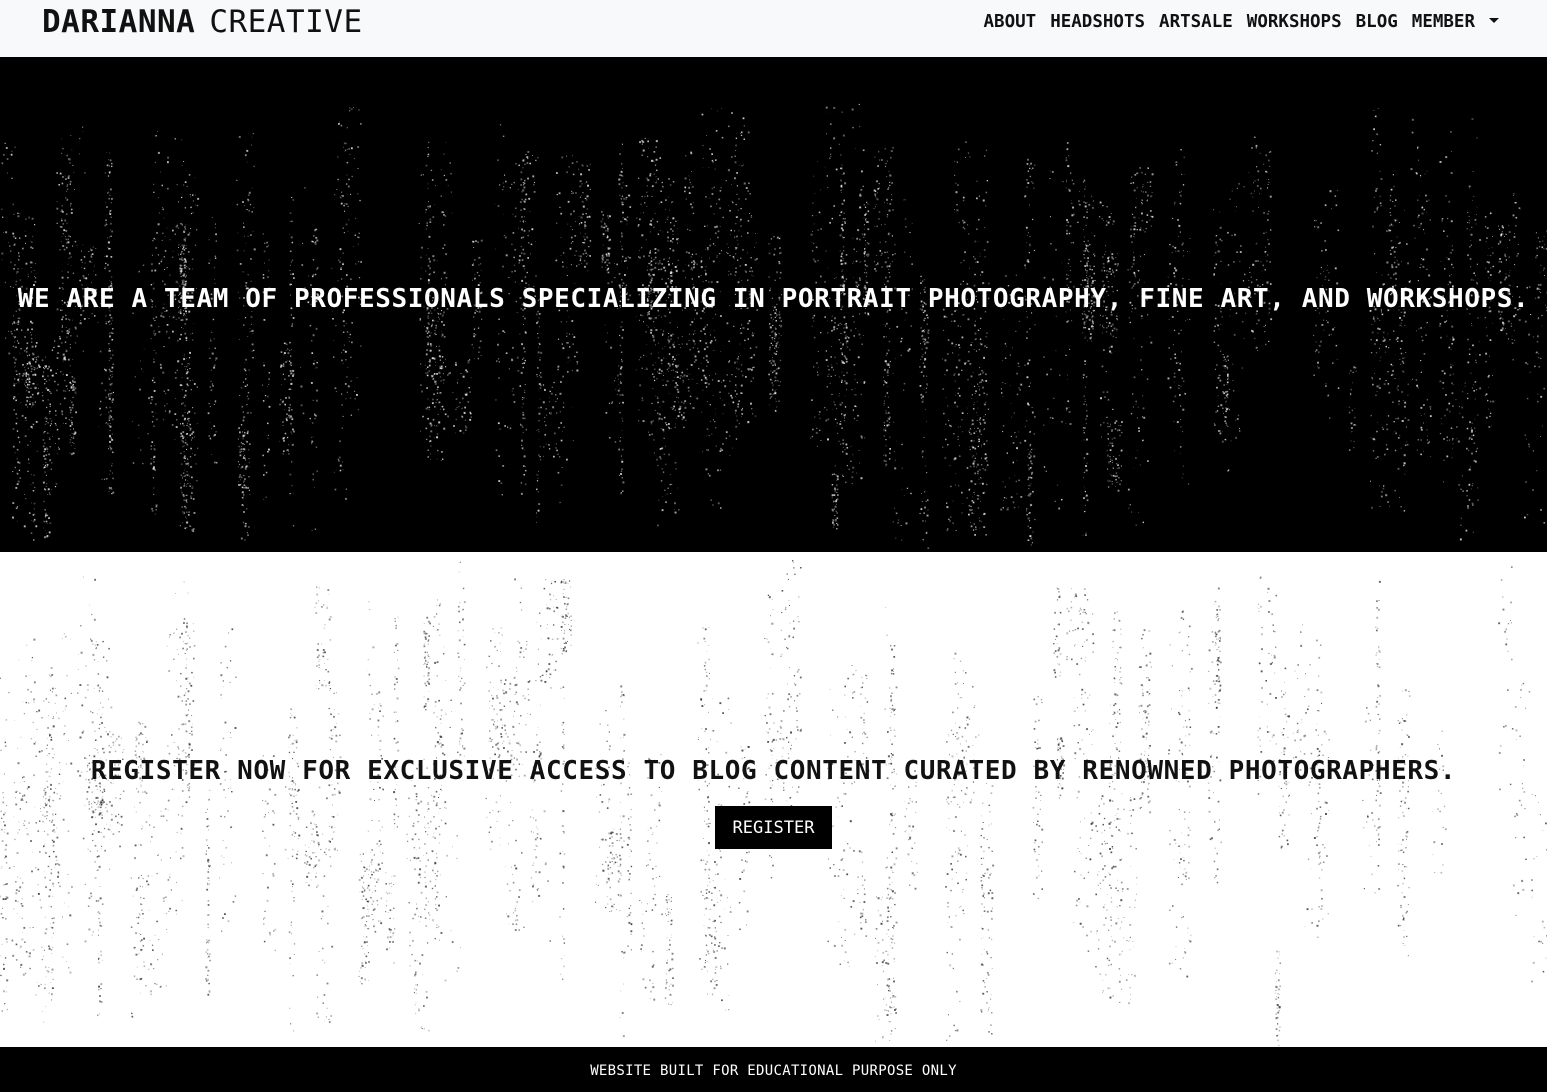  I want to click on nav-item-workshops: WORKSHOPS, so click(1294, 22).